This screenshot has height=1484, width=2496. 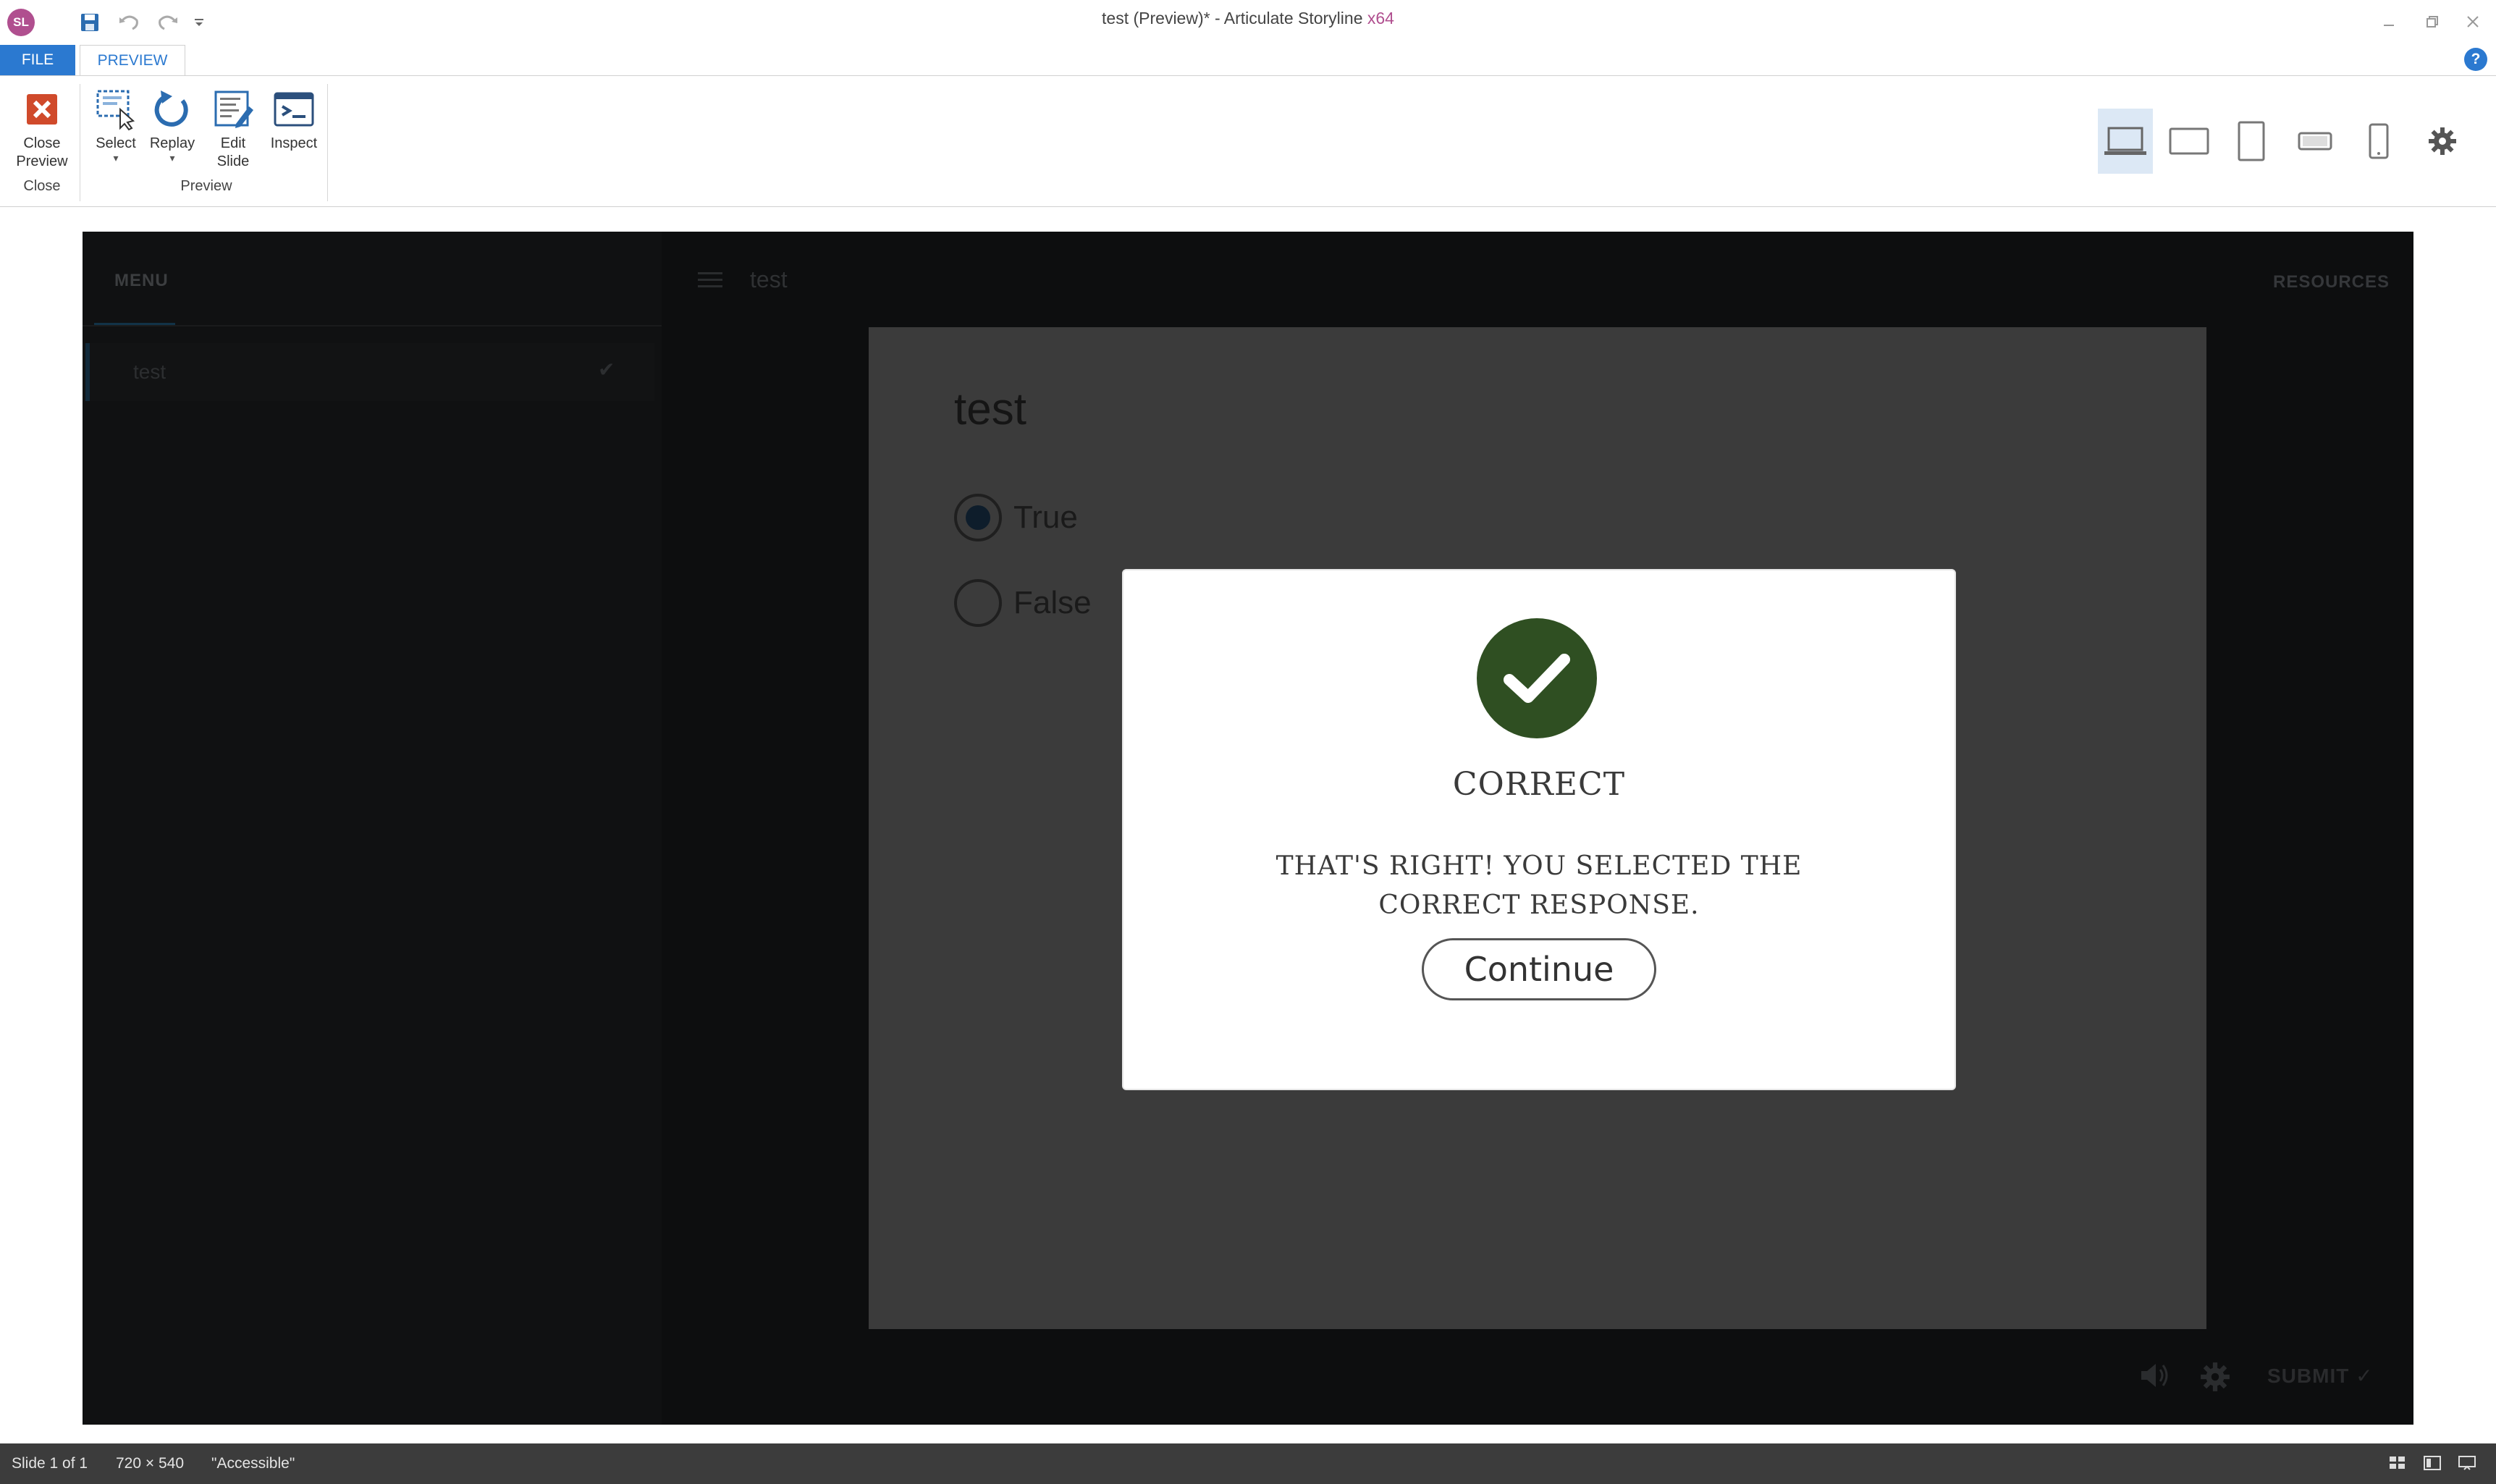 What do you see at coordinates (1248, 1463) in the screenshot?
I see `status-bar` at bounding box center [1248, 1463].